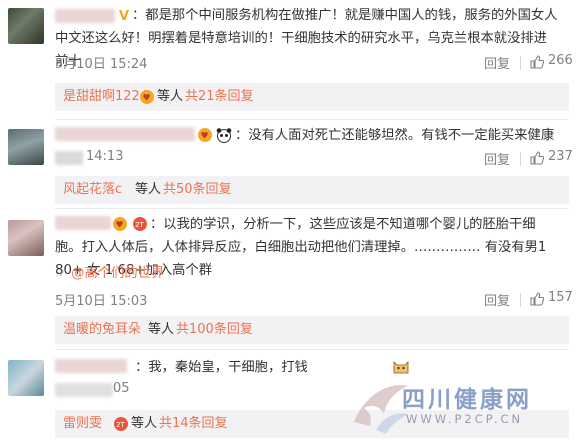  Describe the element at coordinates (101, 64) in the screenshot. I see `comment-time: 5月10日 15:24` at that location.